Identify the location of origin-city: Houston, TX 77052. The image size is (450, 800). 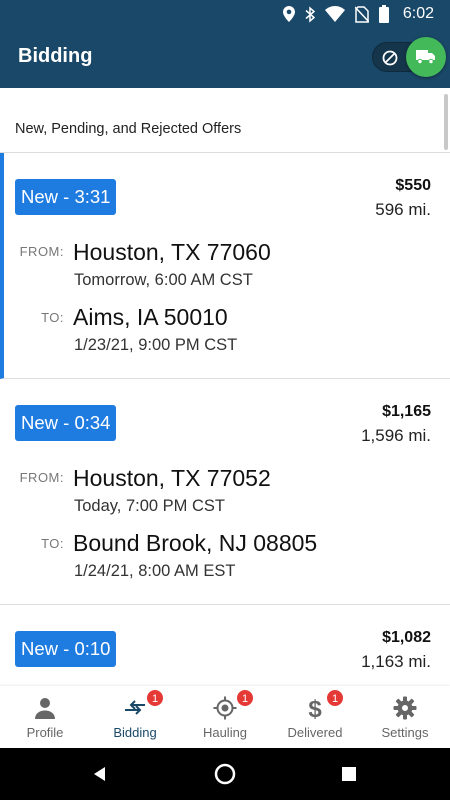
(172, 478).